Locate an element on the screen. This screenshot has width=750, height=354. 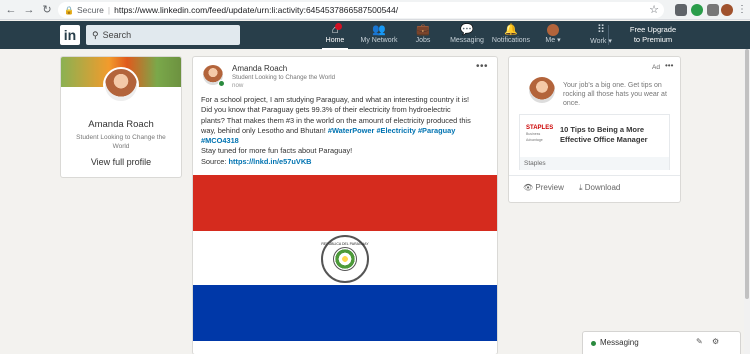
post-source: Source: https://lnkd.in/e57uVKB is located at coordinates (256, 161).